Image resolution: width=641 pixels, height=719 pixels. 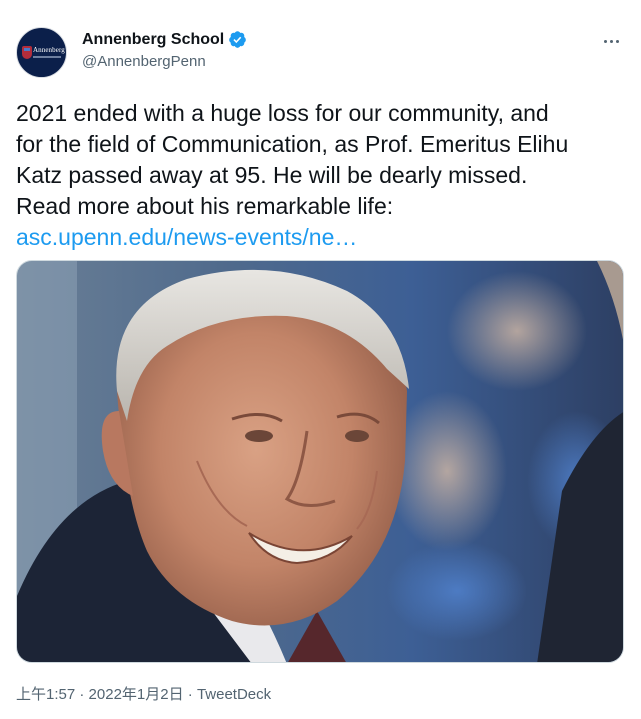 What do you see at coordinates (27, 52) in the screenshot?
I see `penn-crest-icon` at bounding box center [27, 52].